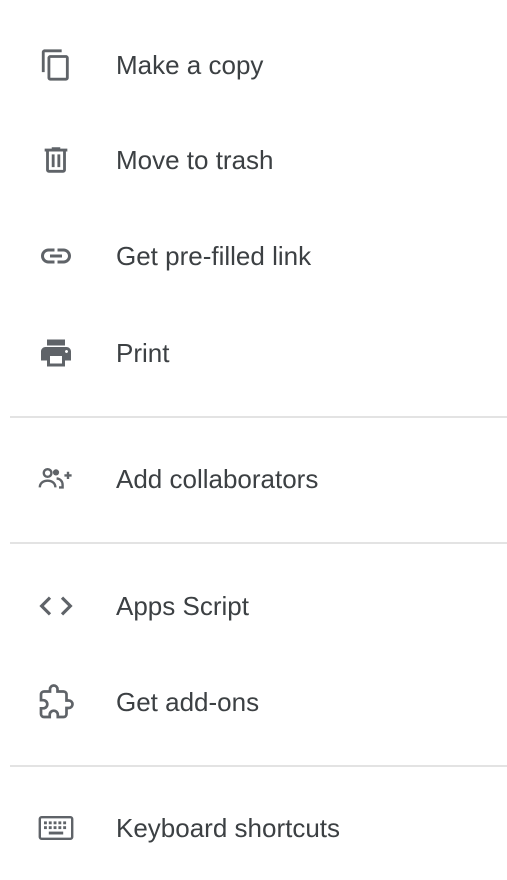 The image size is (507, 880). I want to click on menu-item-make-a-copy: Make a copy, so click(253, 65).